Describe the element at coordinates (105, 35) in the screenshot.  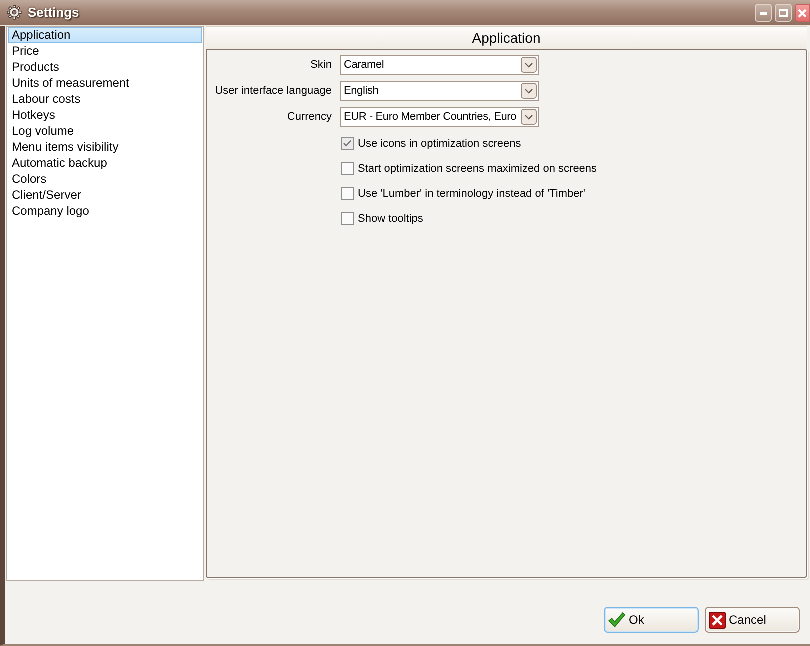
I see `list-item: Application` at that location.